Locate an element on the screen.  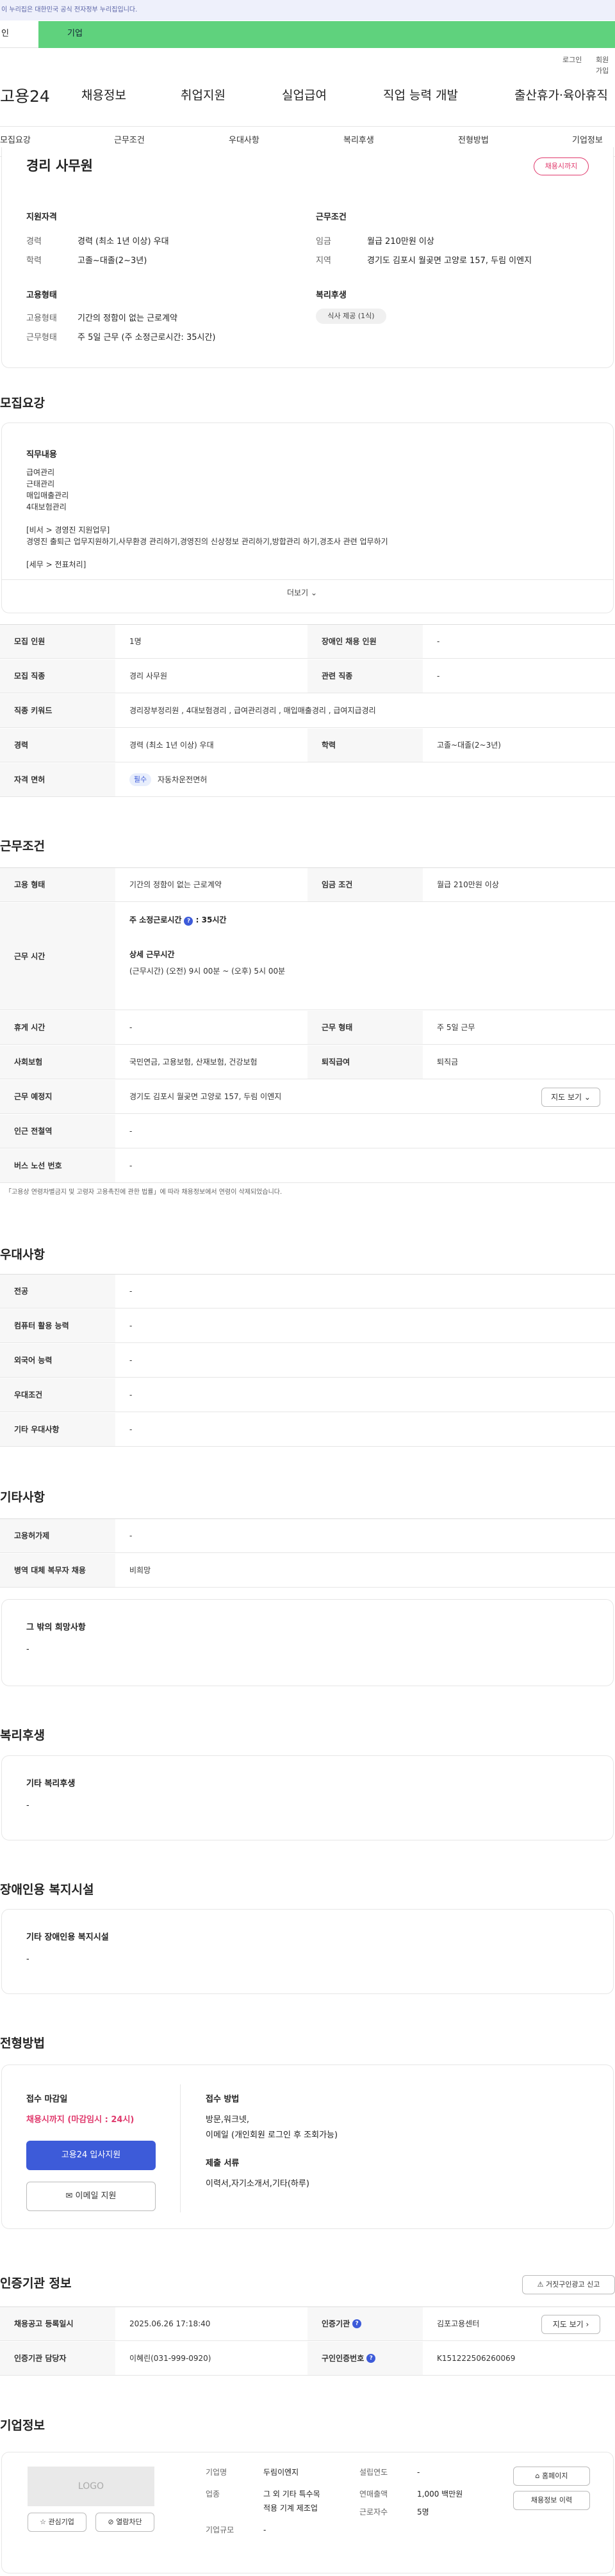
gnb-item-employment-support: 취업지원 is located at coordinates (204, 95).